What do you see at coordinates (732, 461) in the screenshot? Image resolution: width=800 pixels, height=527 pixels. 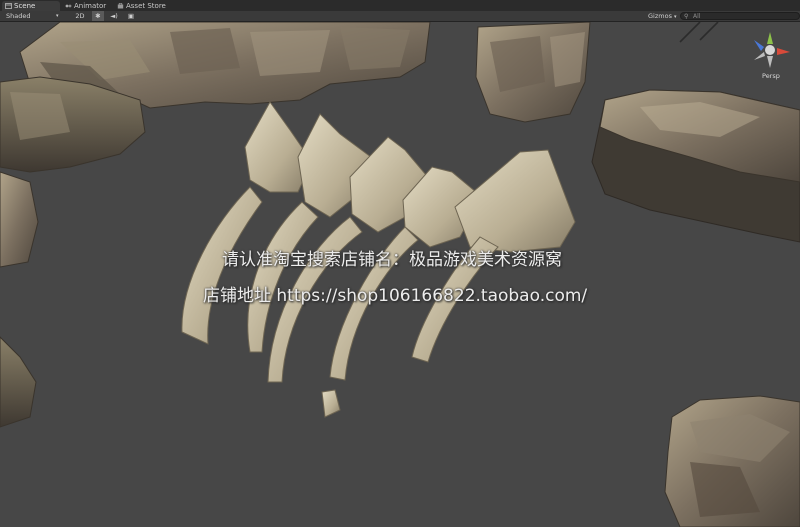 I see `rock-bottom-right` at bounding box center [732, 461].